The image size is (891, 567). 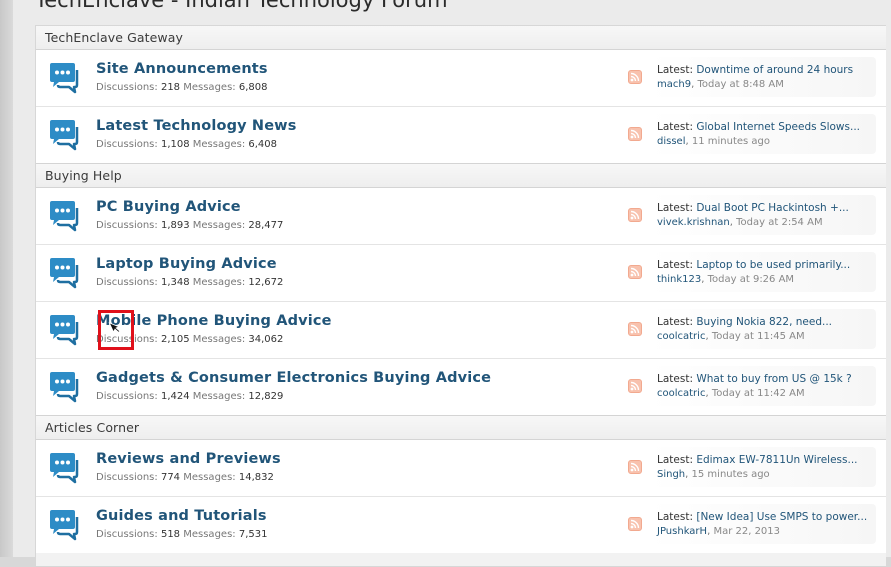 I want to click on category-header: Articles Corner, so click(x=461, y=427).